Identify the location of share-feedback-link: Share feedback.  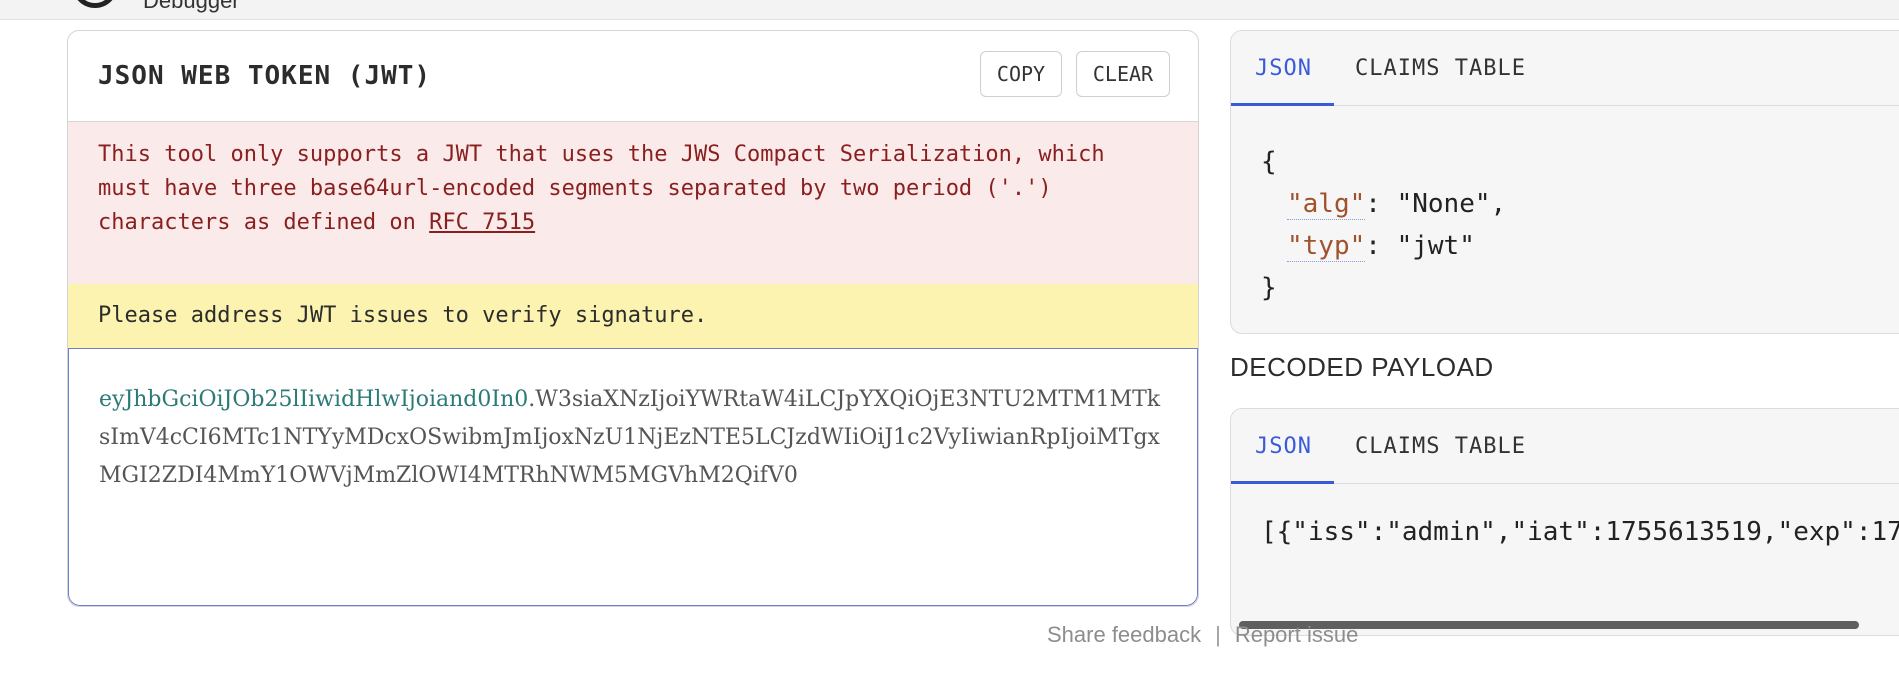
(1124, 635).